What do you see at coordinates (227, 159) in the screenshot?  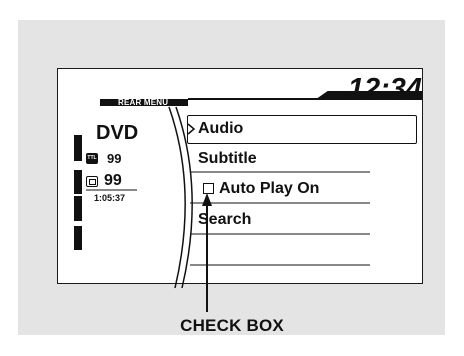 I see `menu-item-subtitle: Subtitle` at bounding box center [227, 159].